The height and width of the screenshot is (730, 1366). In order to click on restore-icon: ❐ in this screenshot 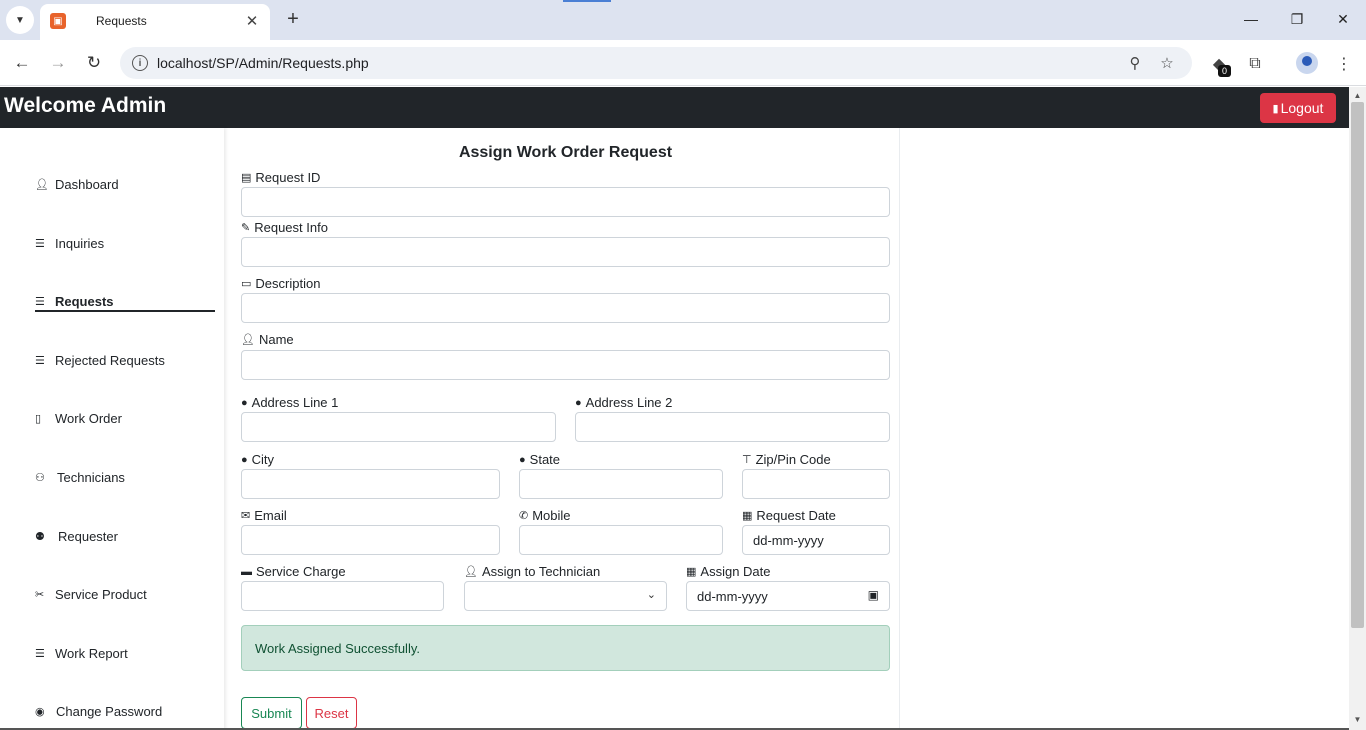, I will do `click(1297, 19)`.